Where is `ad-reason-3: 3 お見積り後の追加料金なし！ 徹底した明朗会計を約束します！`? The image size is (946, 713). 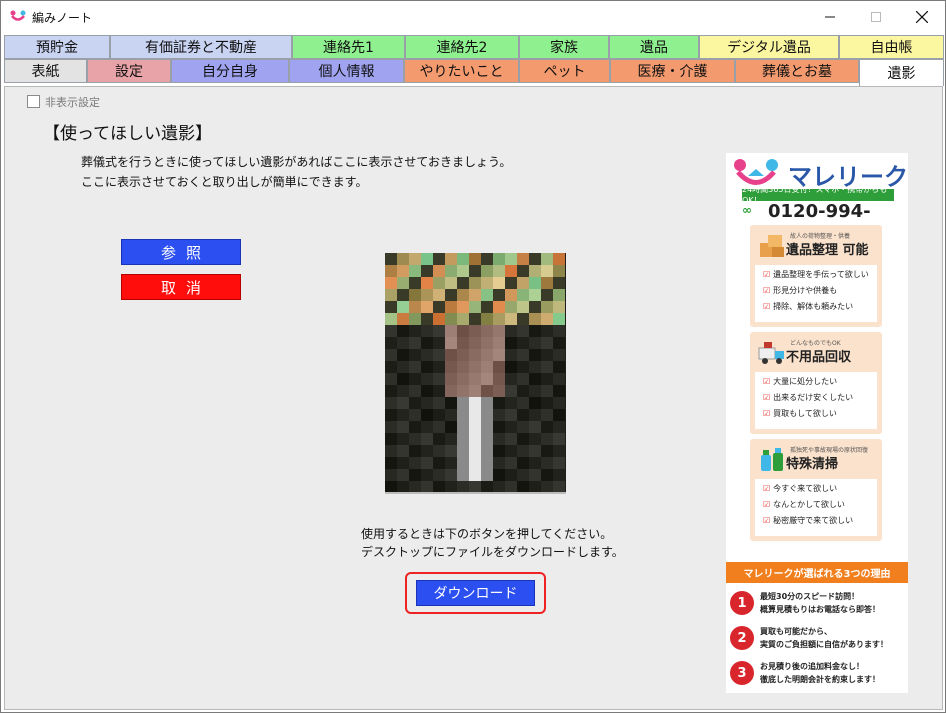 ad-reason-3: 3 お見積り後の追加料金なし！ 徹底した明朗会計を約束します！ is located at coordinates (819, 675).